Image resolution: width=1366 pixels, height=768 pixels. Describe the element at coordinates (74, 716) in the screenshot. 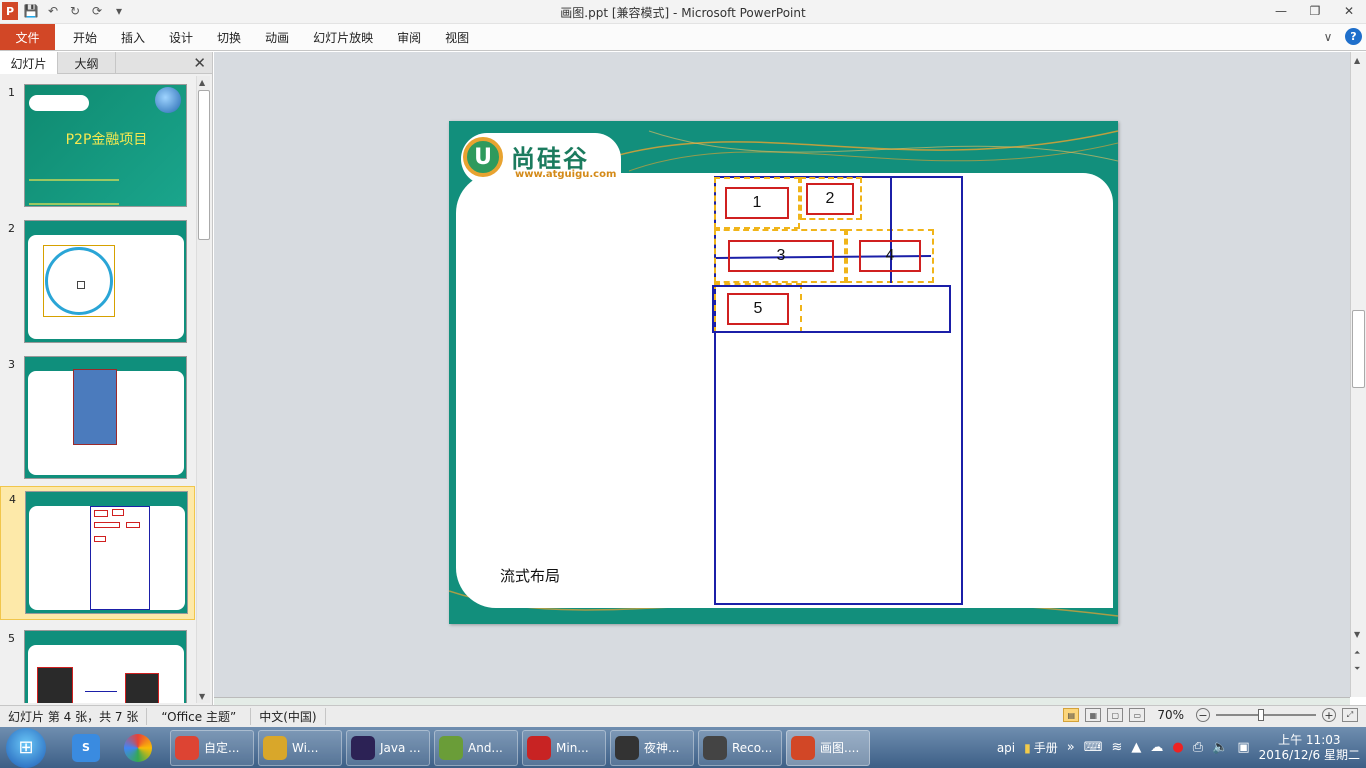

I see `slide-count: 幻灯片 第 4 张，共 7 张` at that location.